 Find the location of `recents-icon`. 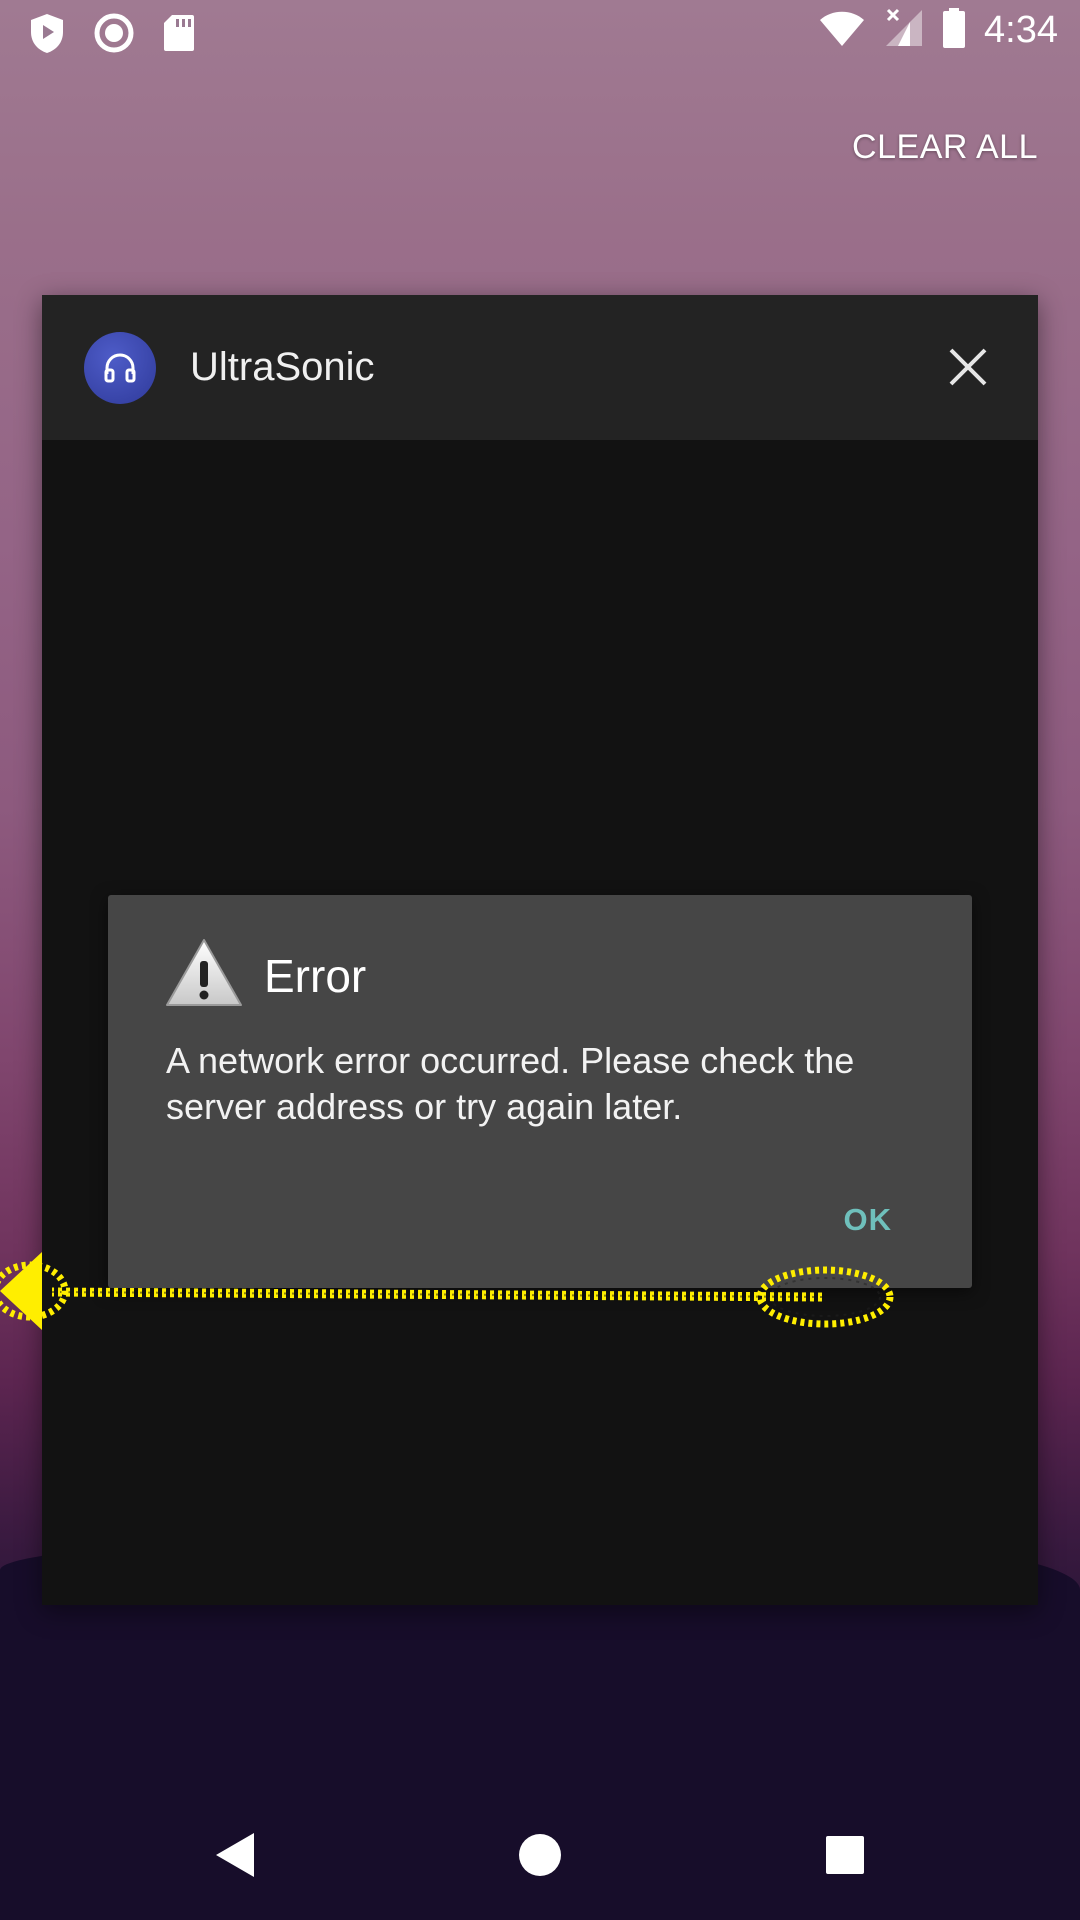

recents-icon is located at coordinates (845, 1855).